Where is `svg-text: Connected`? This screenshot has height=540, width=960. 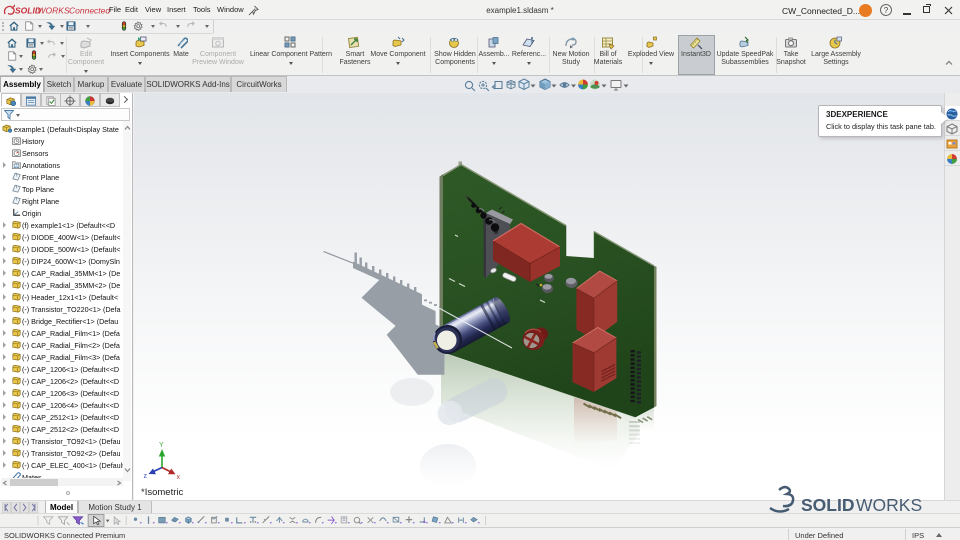
svg-text: Connected is located at coordinates (89, 11).